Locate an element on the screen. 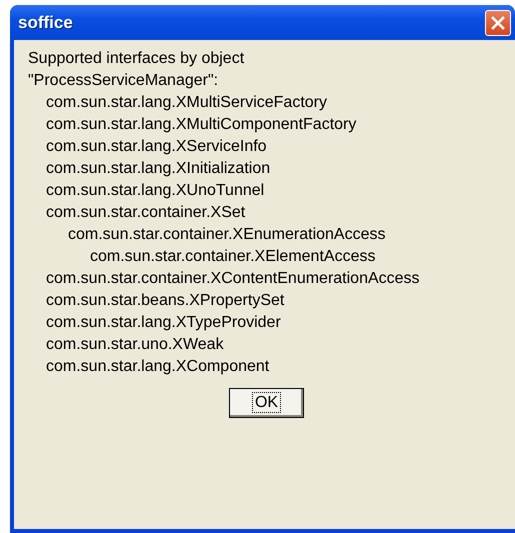 The width and height of the screenshot is (515, 533). interface-name: com.sun.star.lang.XMultiComponentFactory is located at coordinates (201, 124).